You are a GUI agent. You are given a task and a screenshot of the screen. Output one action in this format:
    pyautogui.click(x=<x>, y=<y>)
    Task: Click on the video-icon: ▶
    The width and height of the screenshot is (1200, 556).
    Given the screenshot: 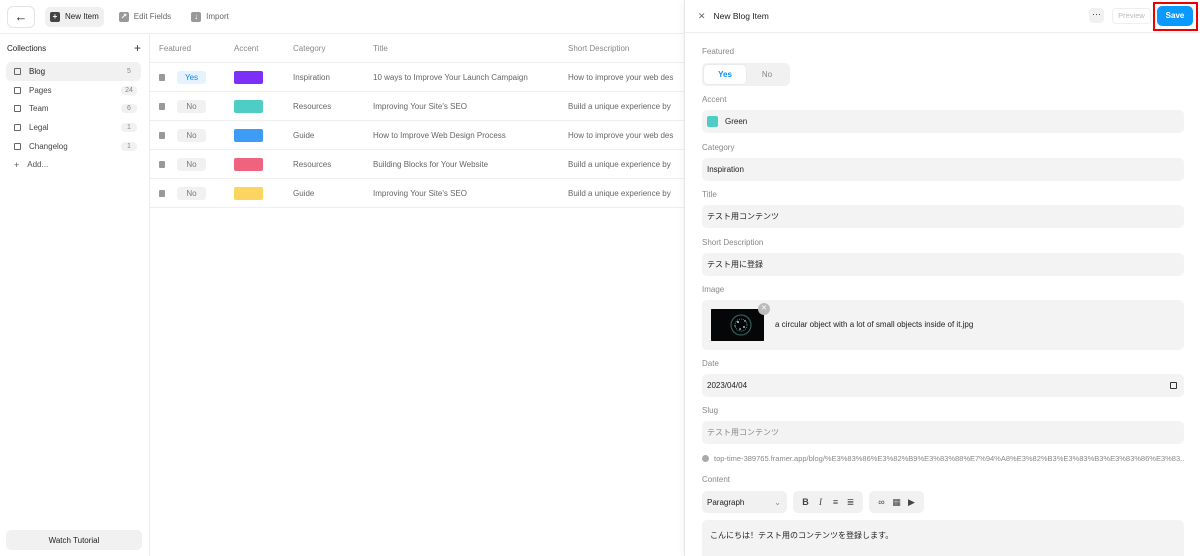 What is the action you would take?
    pyautogui.click(x=911, y=502)
    